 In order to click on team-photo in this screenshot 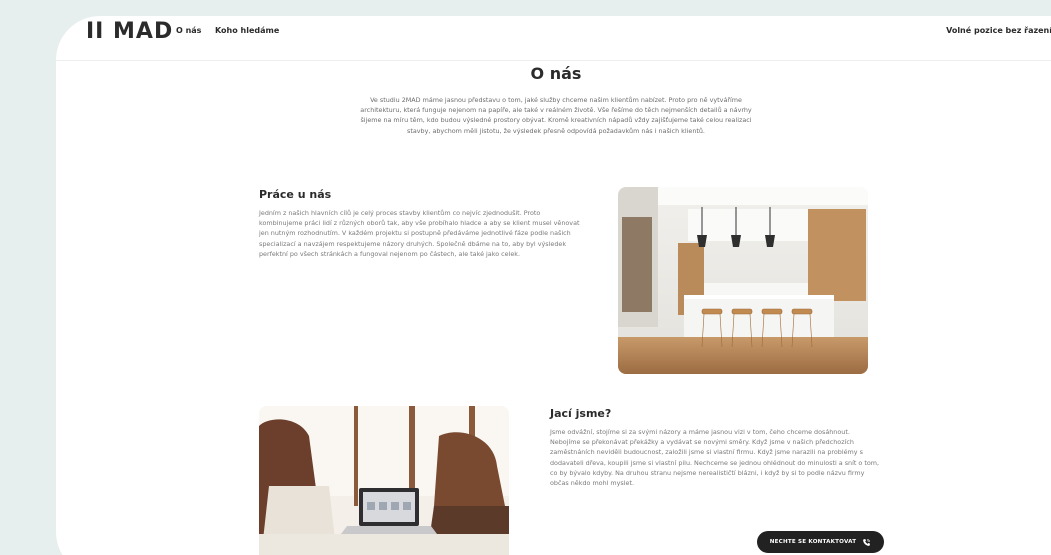, I will do `click(384, 480)`.